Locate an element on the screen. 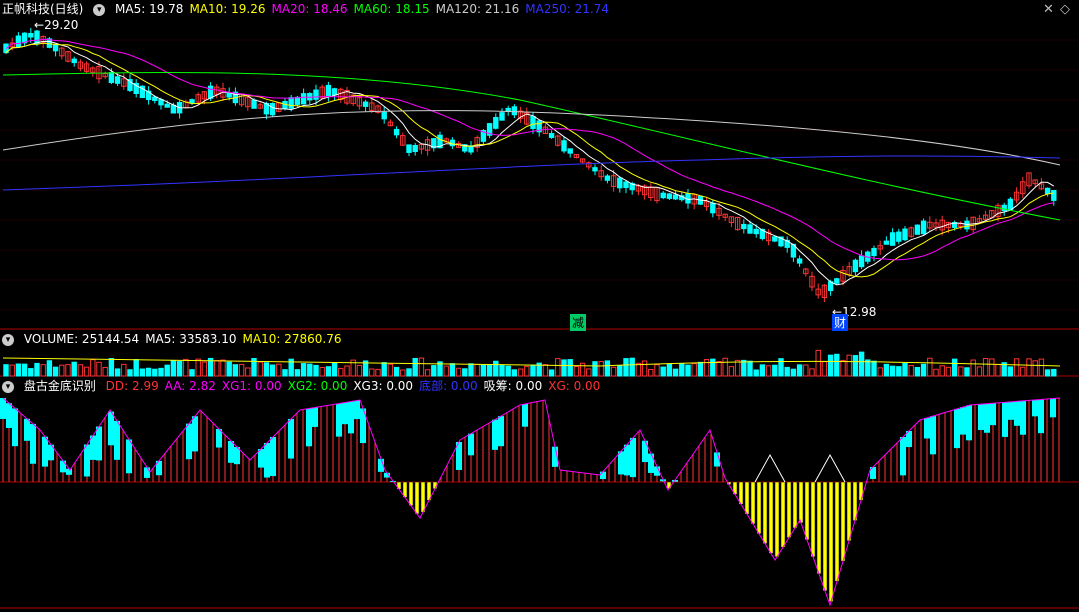  indicator-title: 盘古金底识别 is located at coordinates (59, 386).